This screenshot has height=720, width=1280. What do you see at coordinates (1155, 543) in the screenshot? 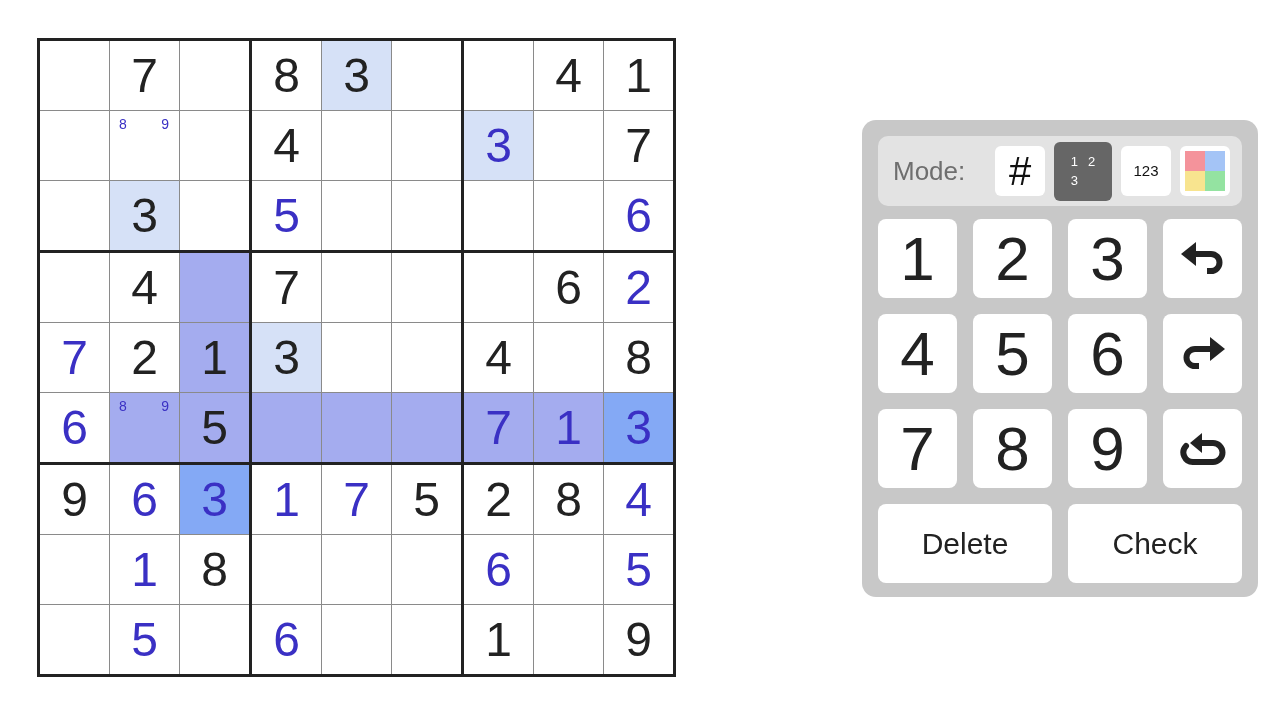
I see `action-button: Check` at bounding box center [1155, 543].